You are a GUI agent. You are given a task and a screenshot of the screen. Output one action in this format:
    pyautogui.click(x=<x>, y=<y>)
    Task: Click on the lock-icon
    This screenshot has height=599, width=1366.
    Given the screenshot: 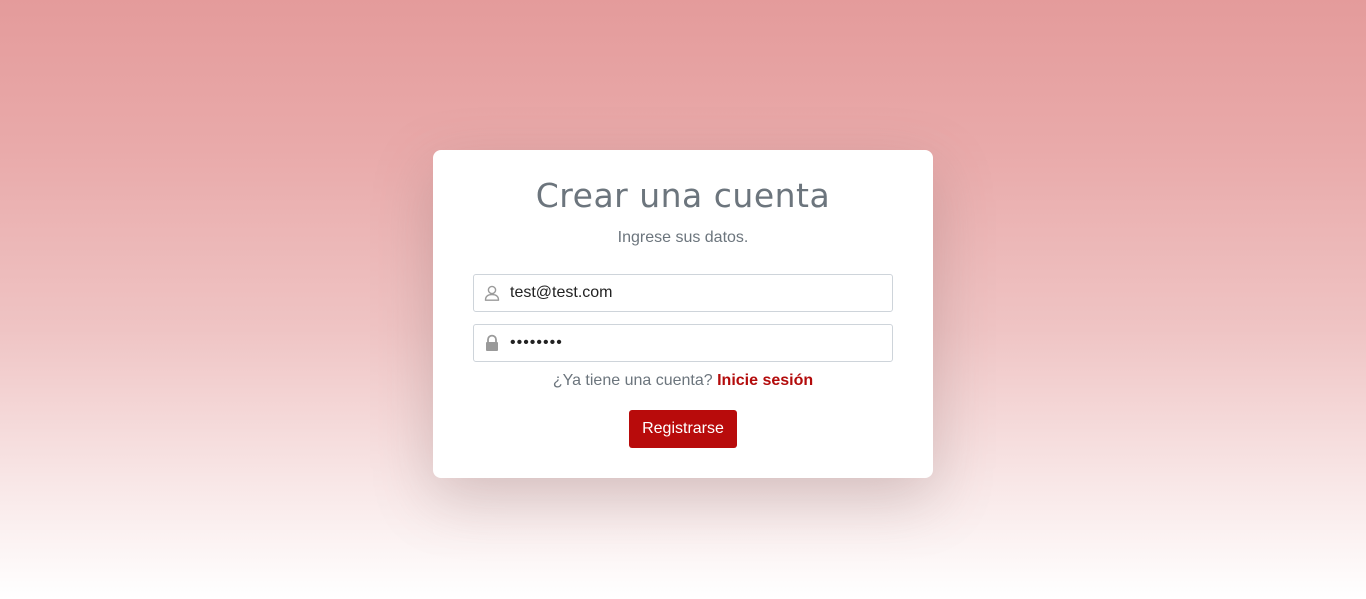 What is the action you would take?
    pyautogui.click(x=492, y=343)
    